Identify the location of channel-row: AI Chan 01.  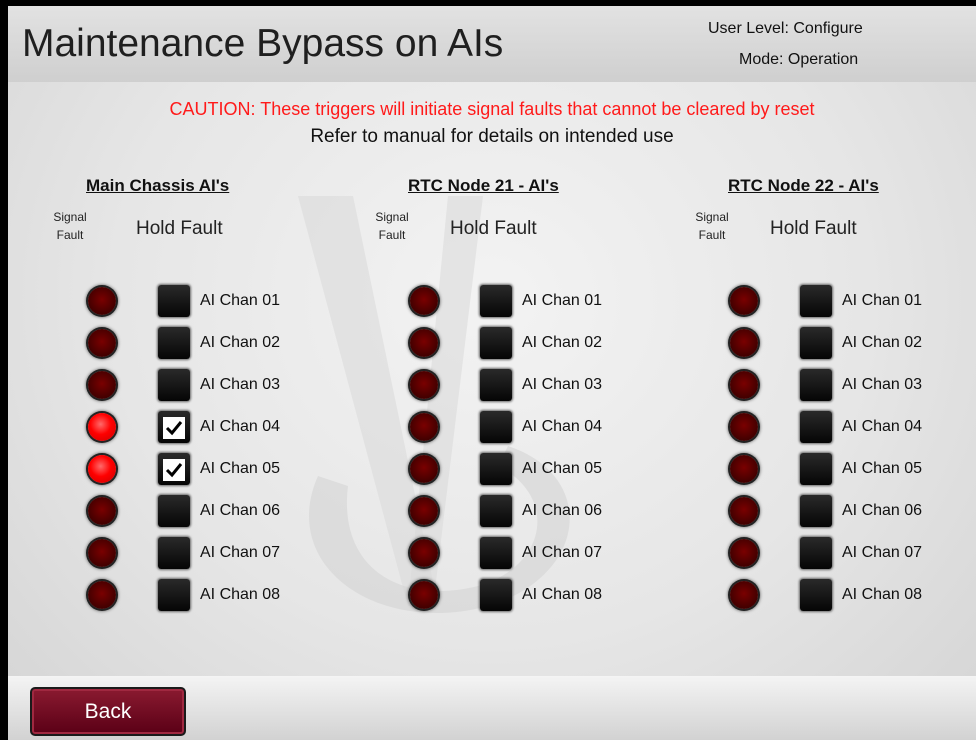
(228, 303).